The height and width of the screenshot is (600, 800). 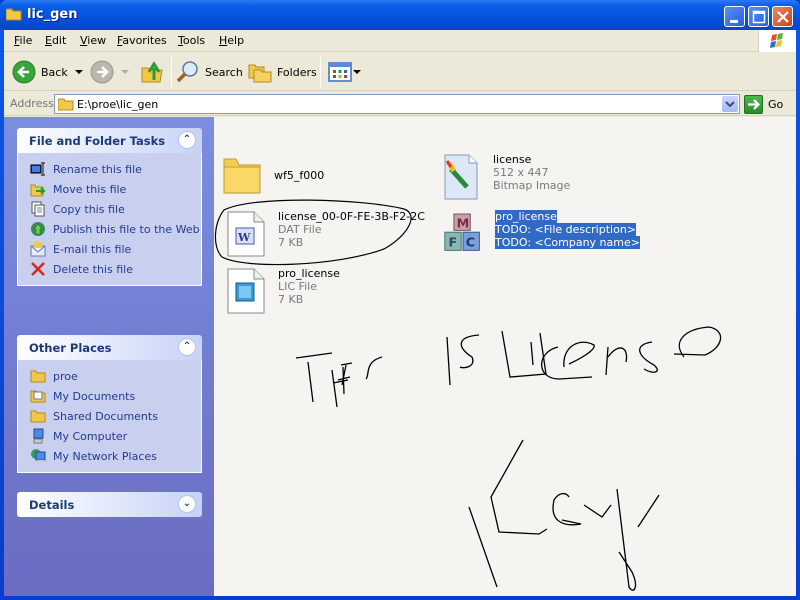 I want to click on panel-header: Details ⌄, so click(x=109, y=504).